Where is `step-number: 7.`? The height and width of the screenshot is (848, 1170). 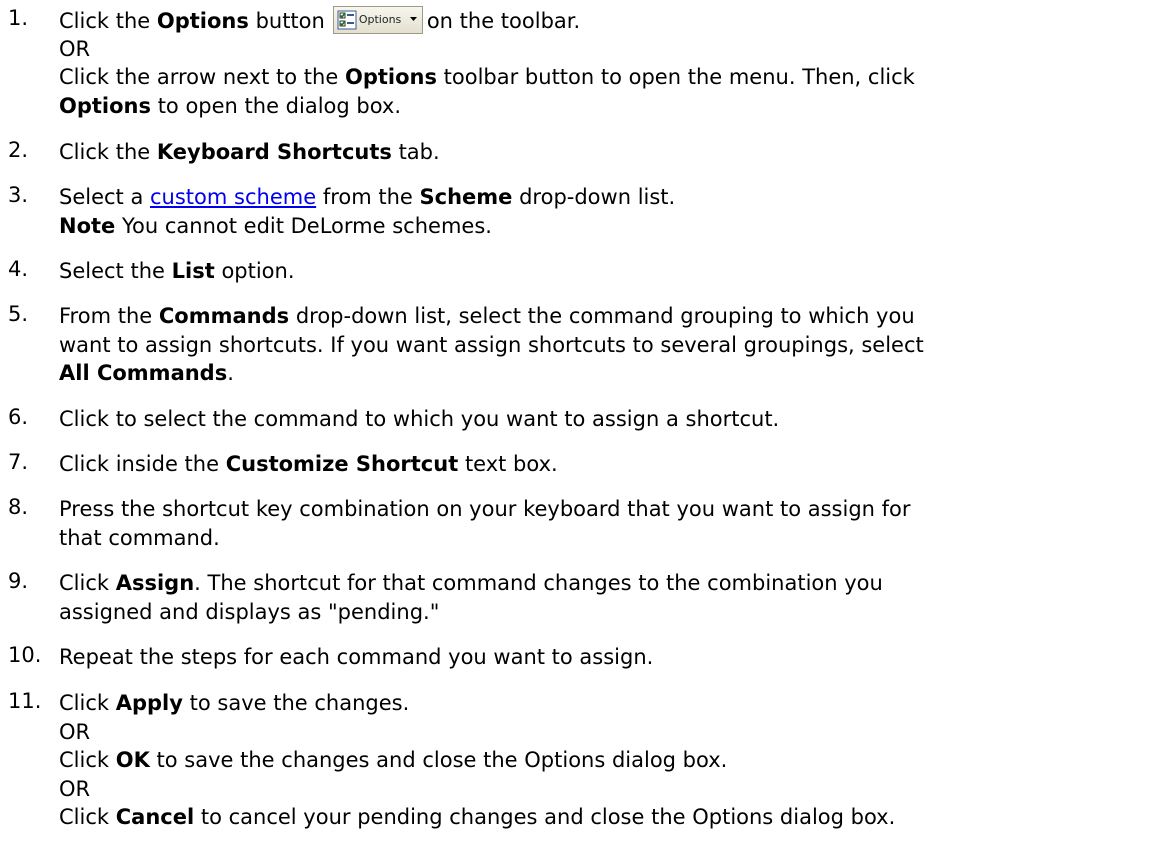 step-number: 7. is located at coordinates (18, 462).